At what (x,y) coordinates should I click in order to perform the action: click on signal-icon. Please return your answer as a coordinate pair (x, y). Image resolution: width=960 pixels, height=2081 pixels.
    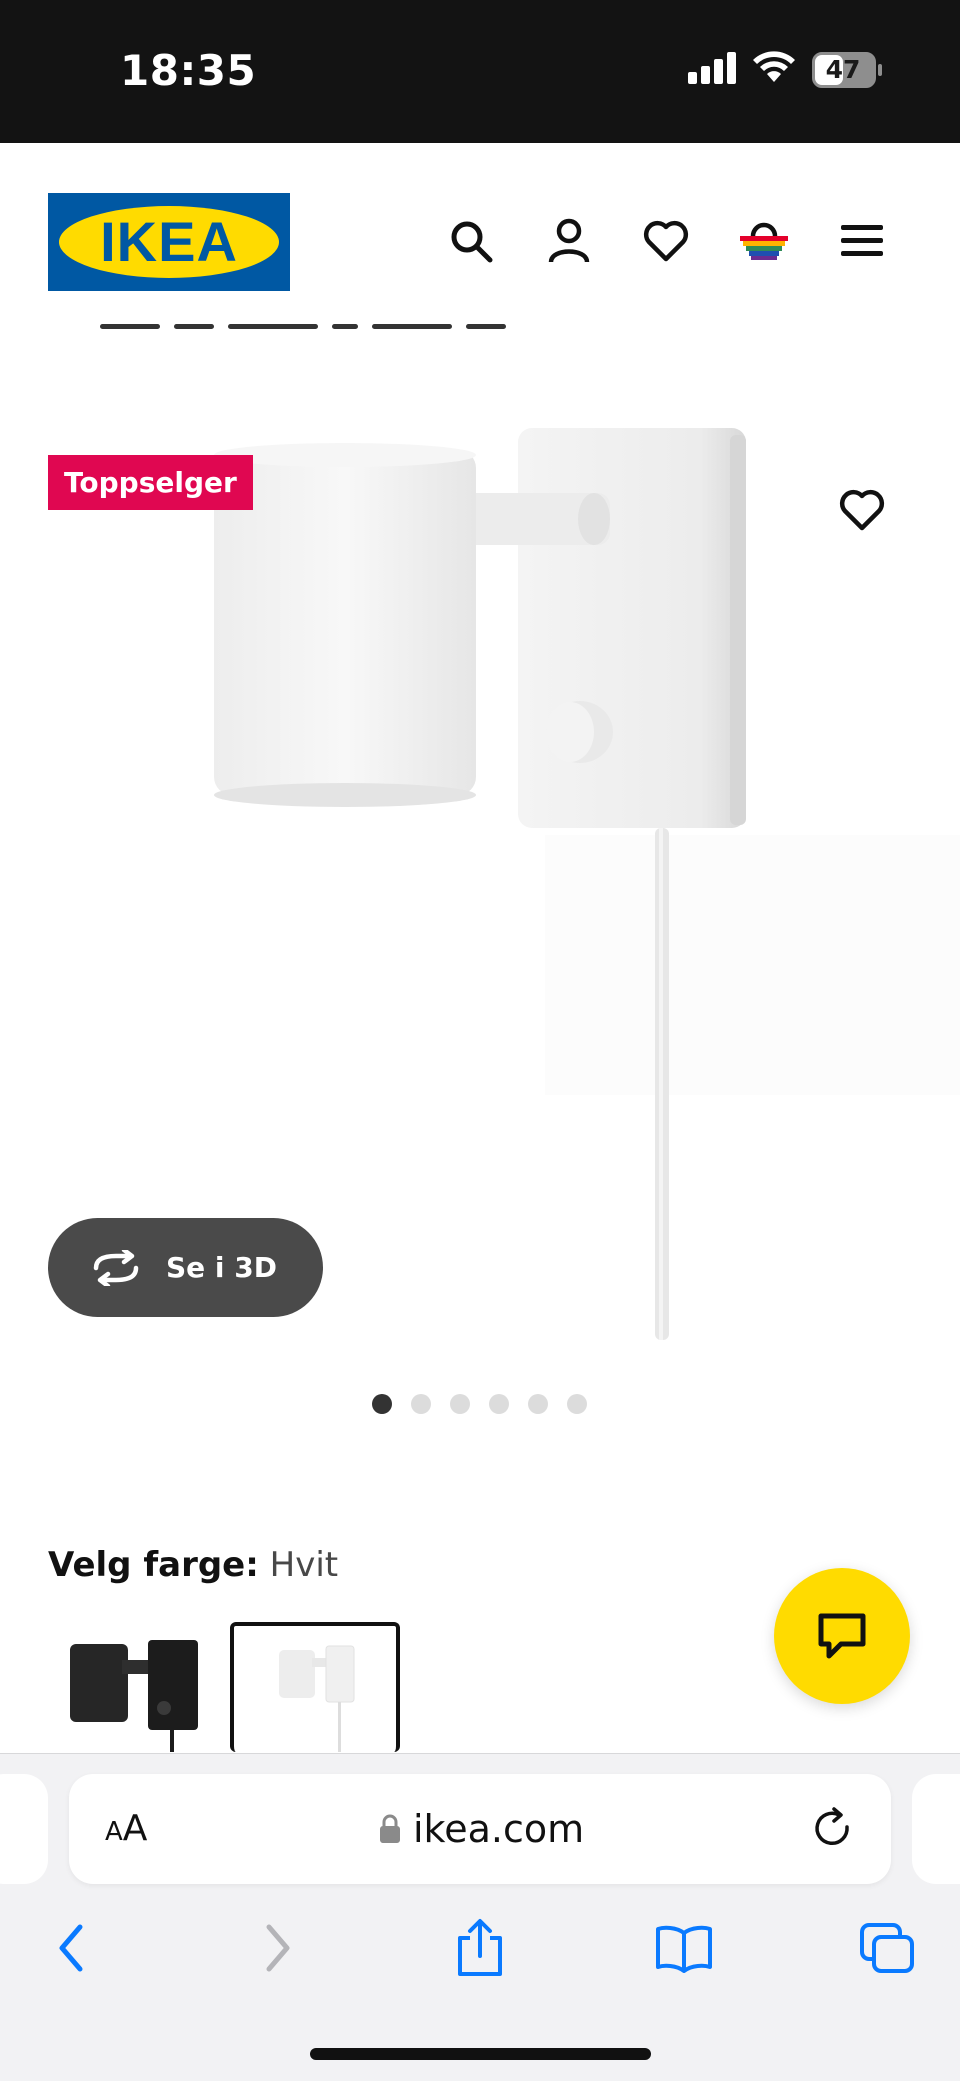
    Looking at the image, I should click on (712, 68).